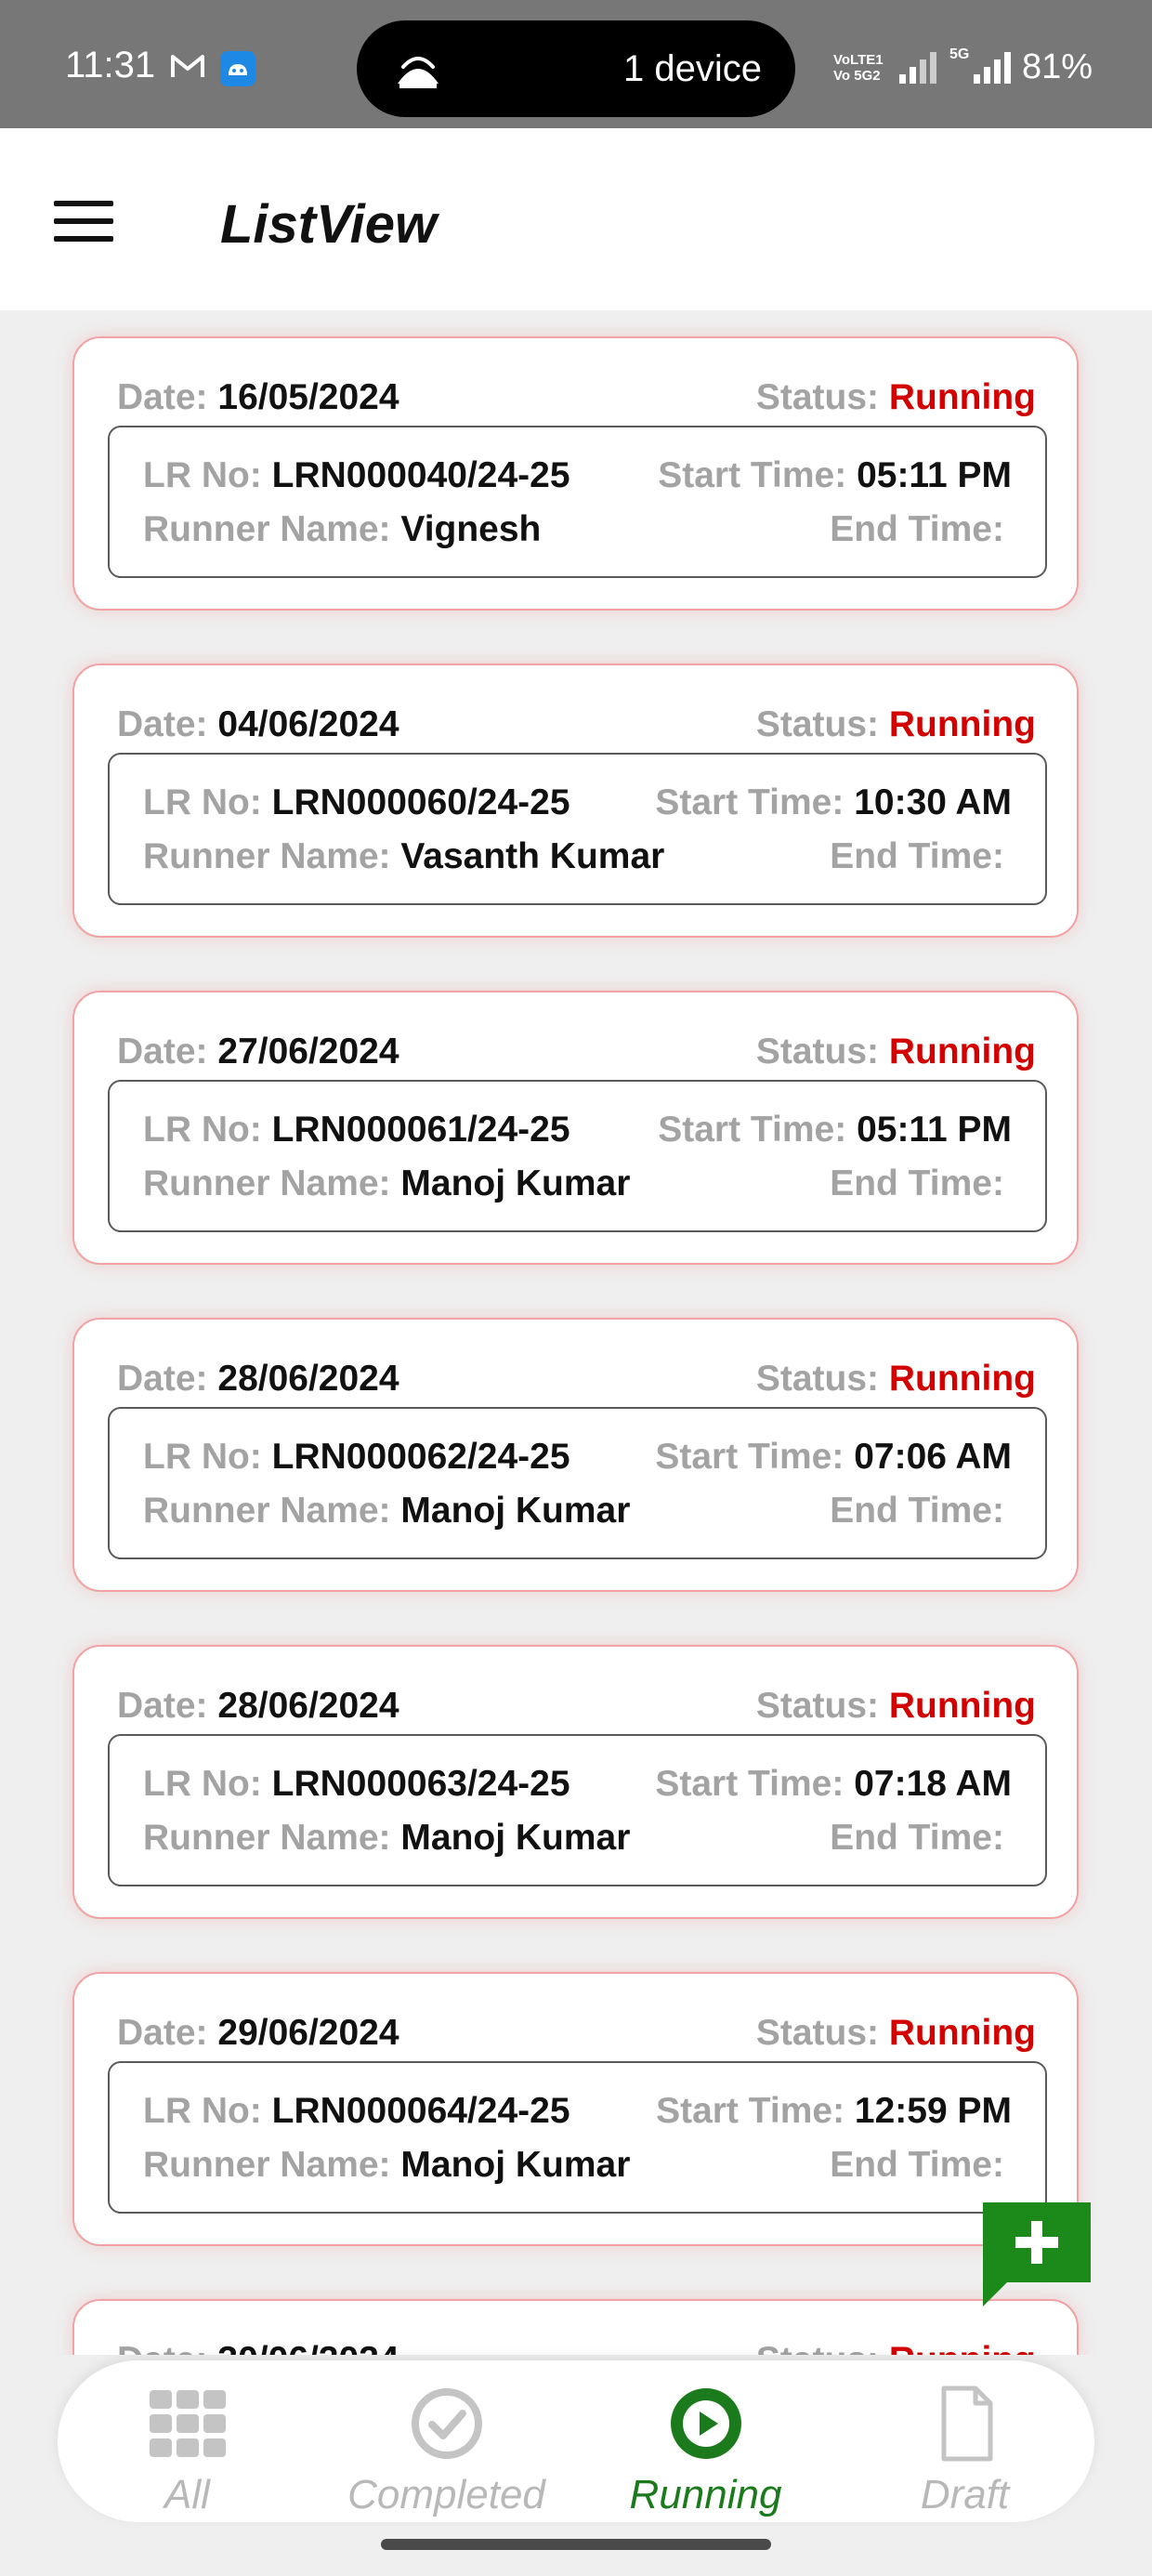  I want to click on date-field: Date: 04/06/2024, so click(258, 724).